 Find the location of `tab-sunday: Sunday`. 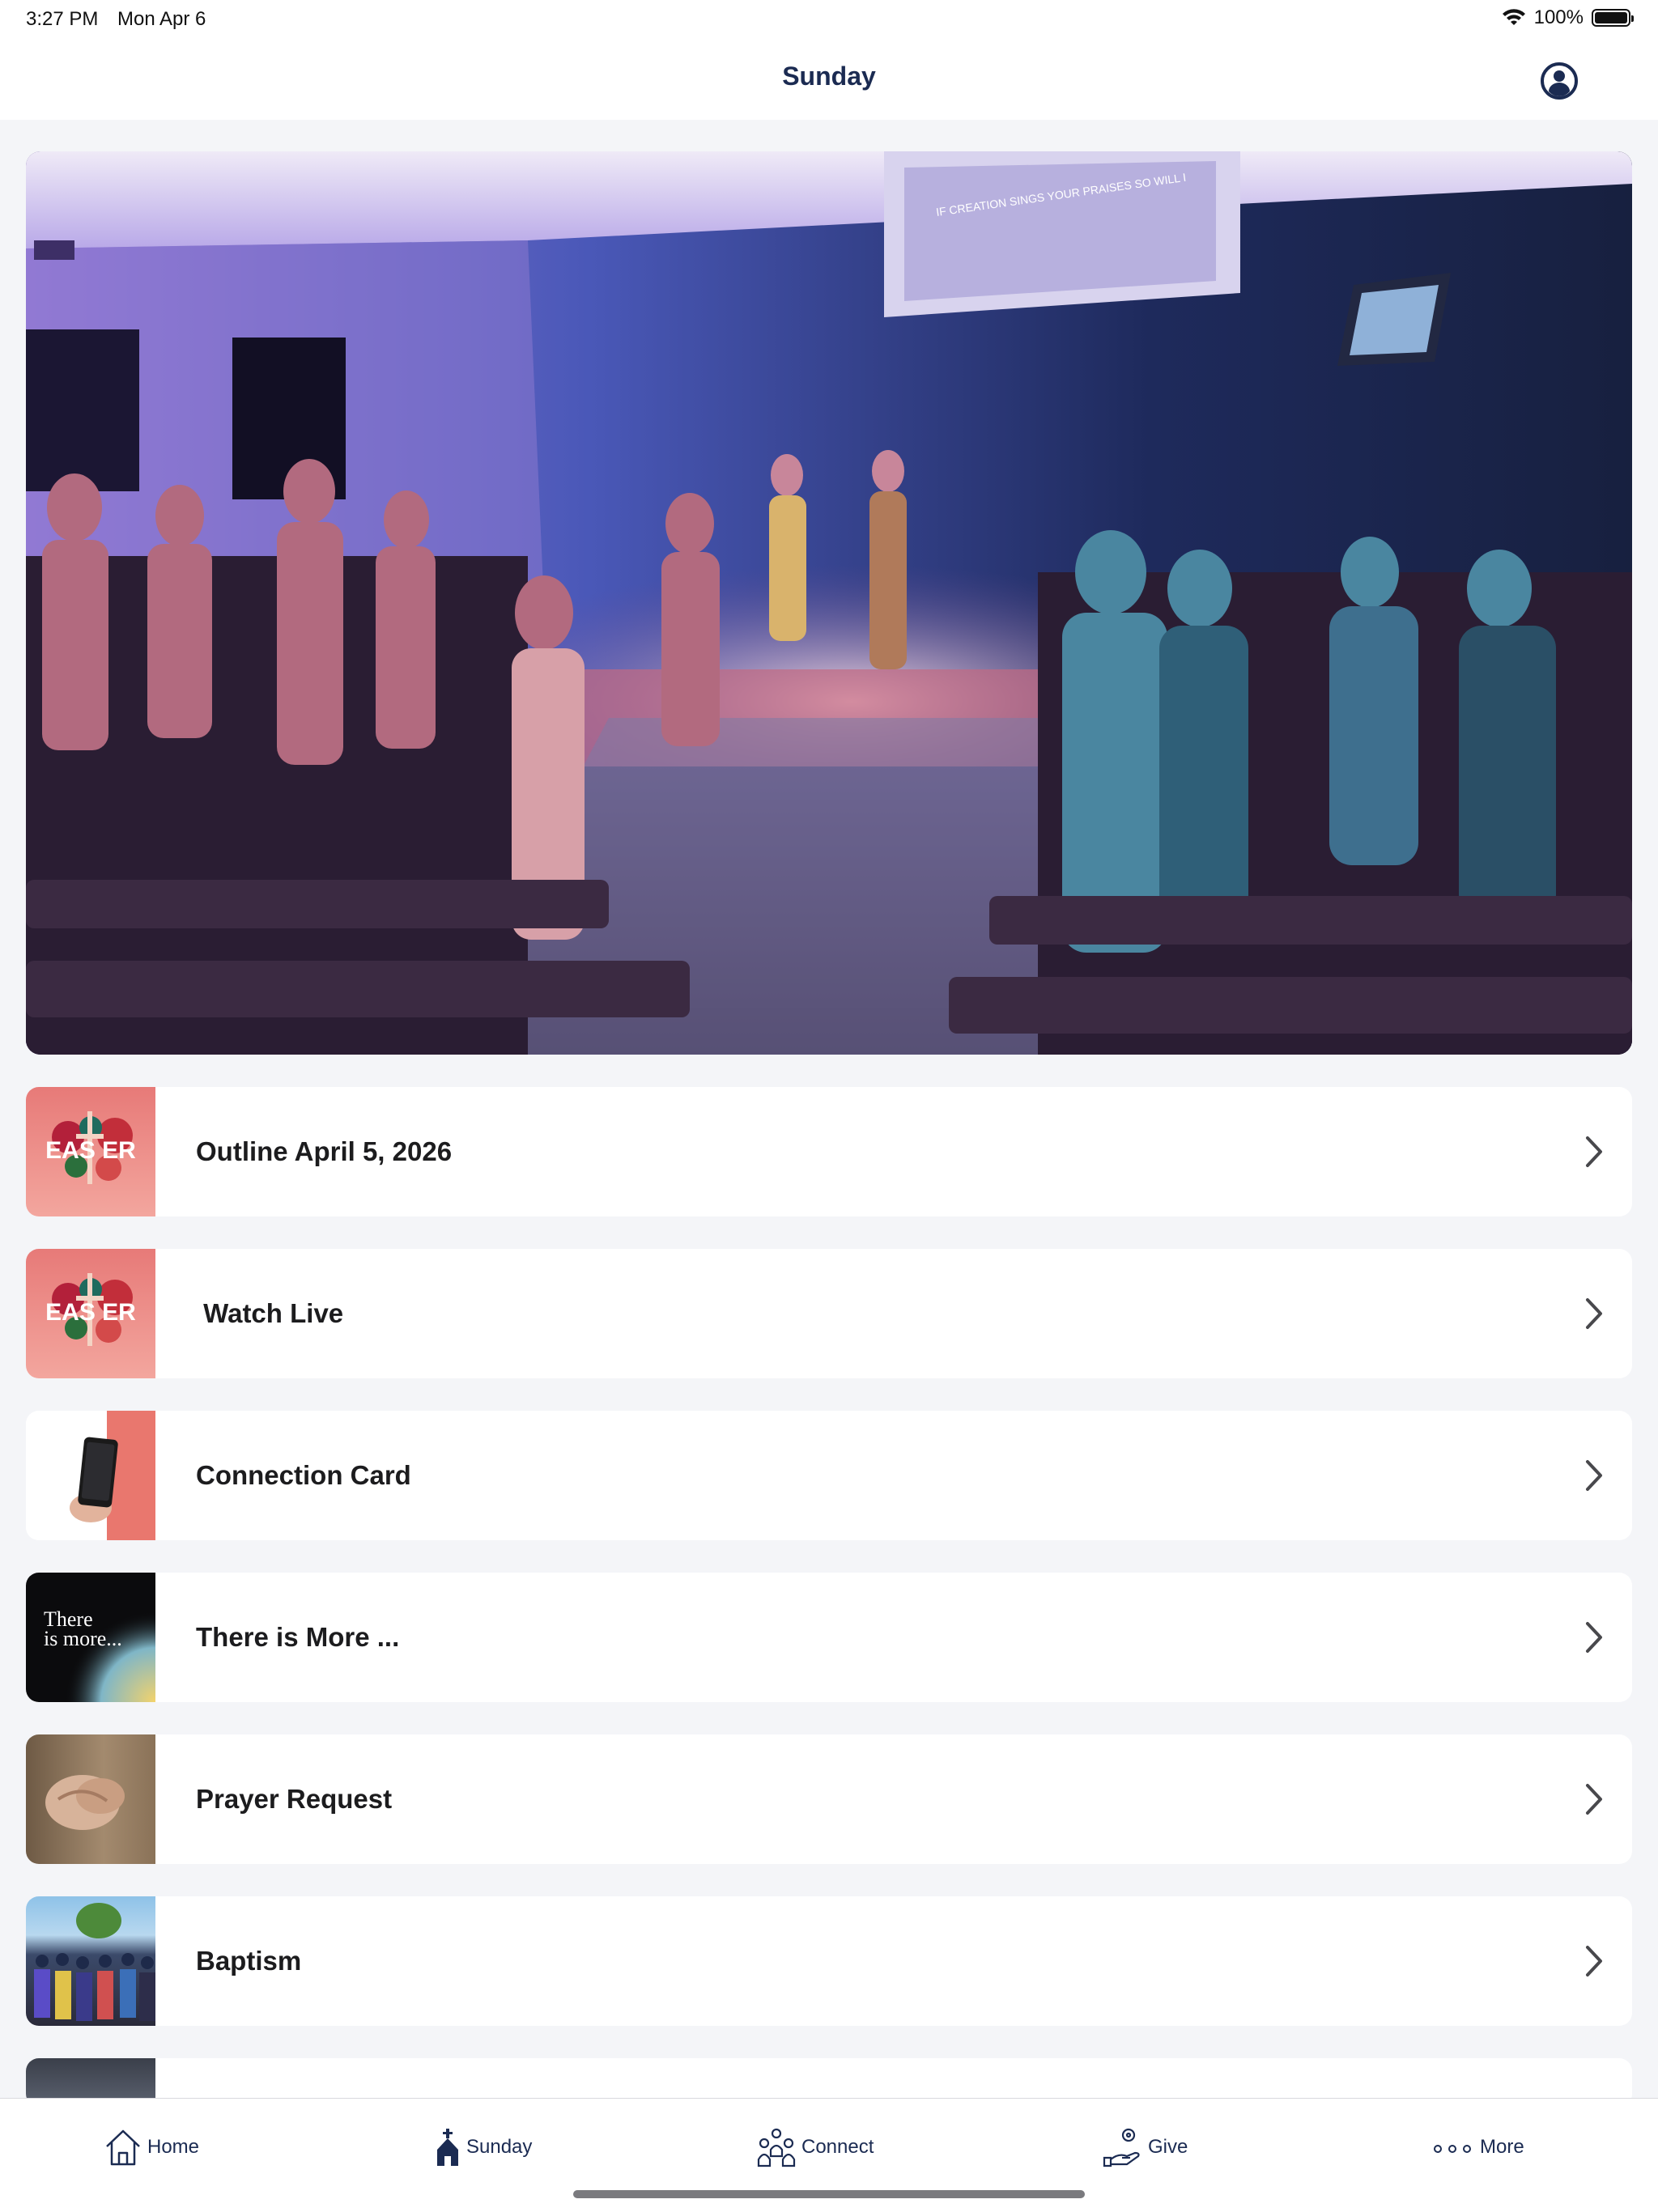

tab-sunday: Sunday is located at coordinates (483, 2147).